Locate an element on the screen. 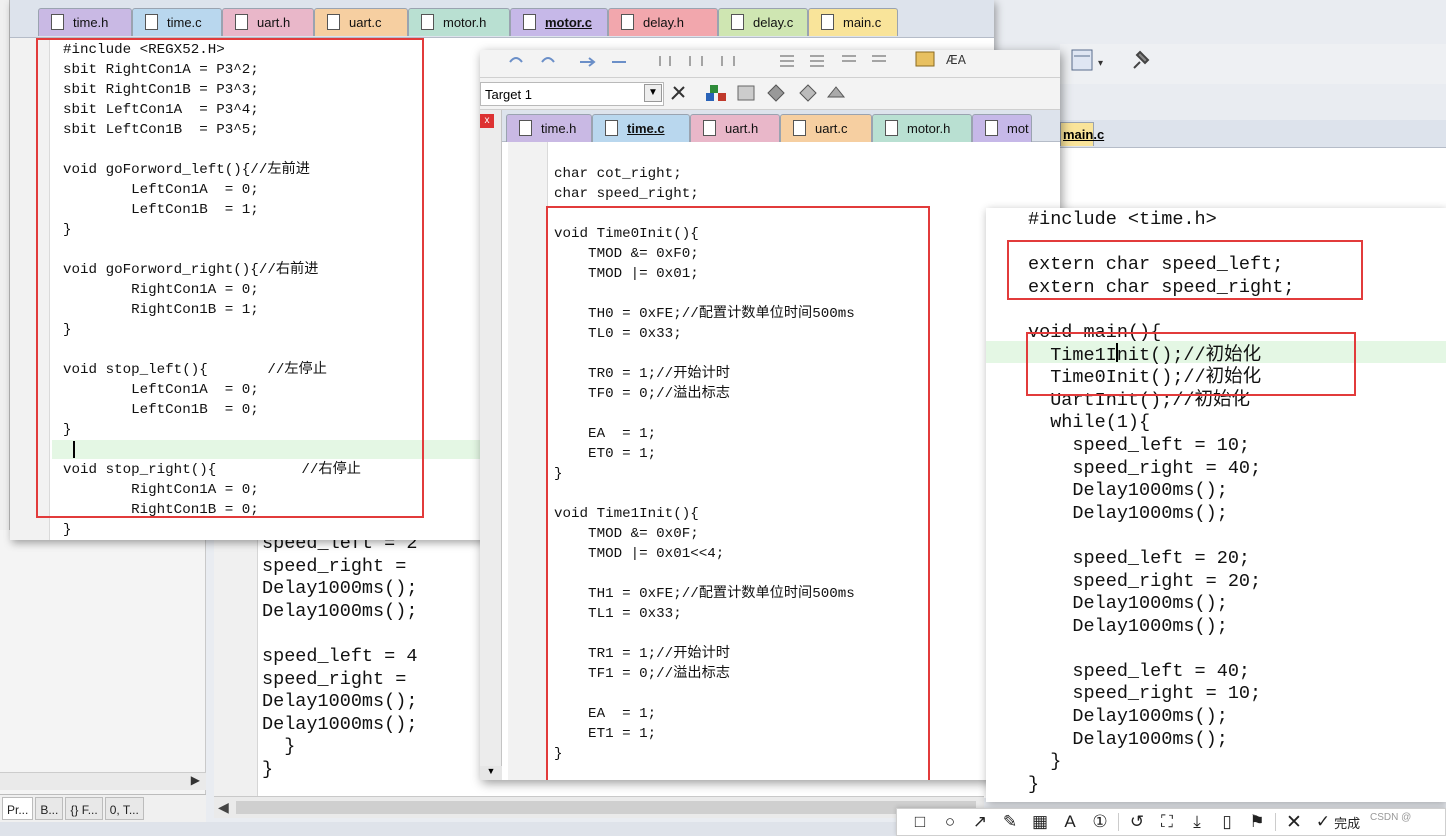 This screenshot has height=836, width=1446. scroll-left-icon: ◀ is located at coordinates (223, 807).